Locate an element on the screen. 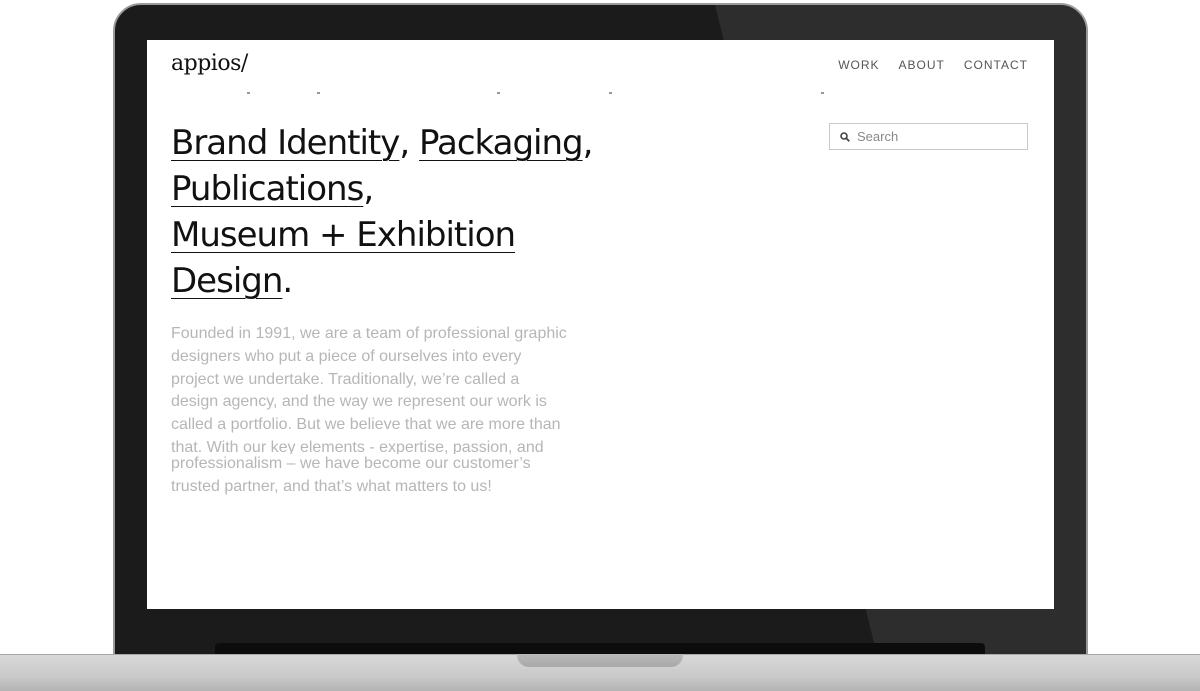 This screenshot has height=691, width=1200. link-brand-identity: Brand Identity is located at coordinates (285, 143).